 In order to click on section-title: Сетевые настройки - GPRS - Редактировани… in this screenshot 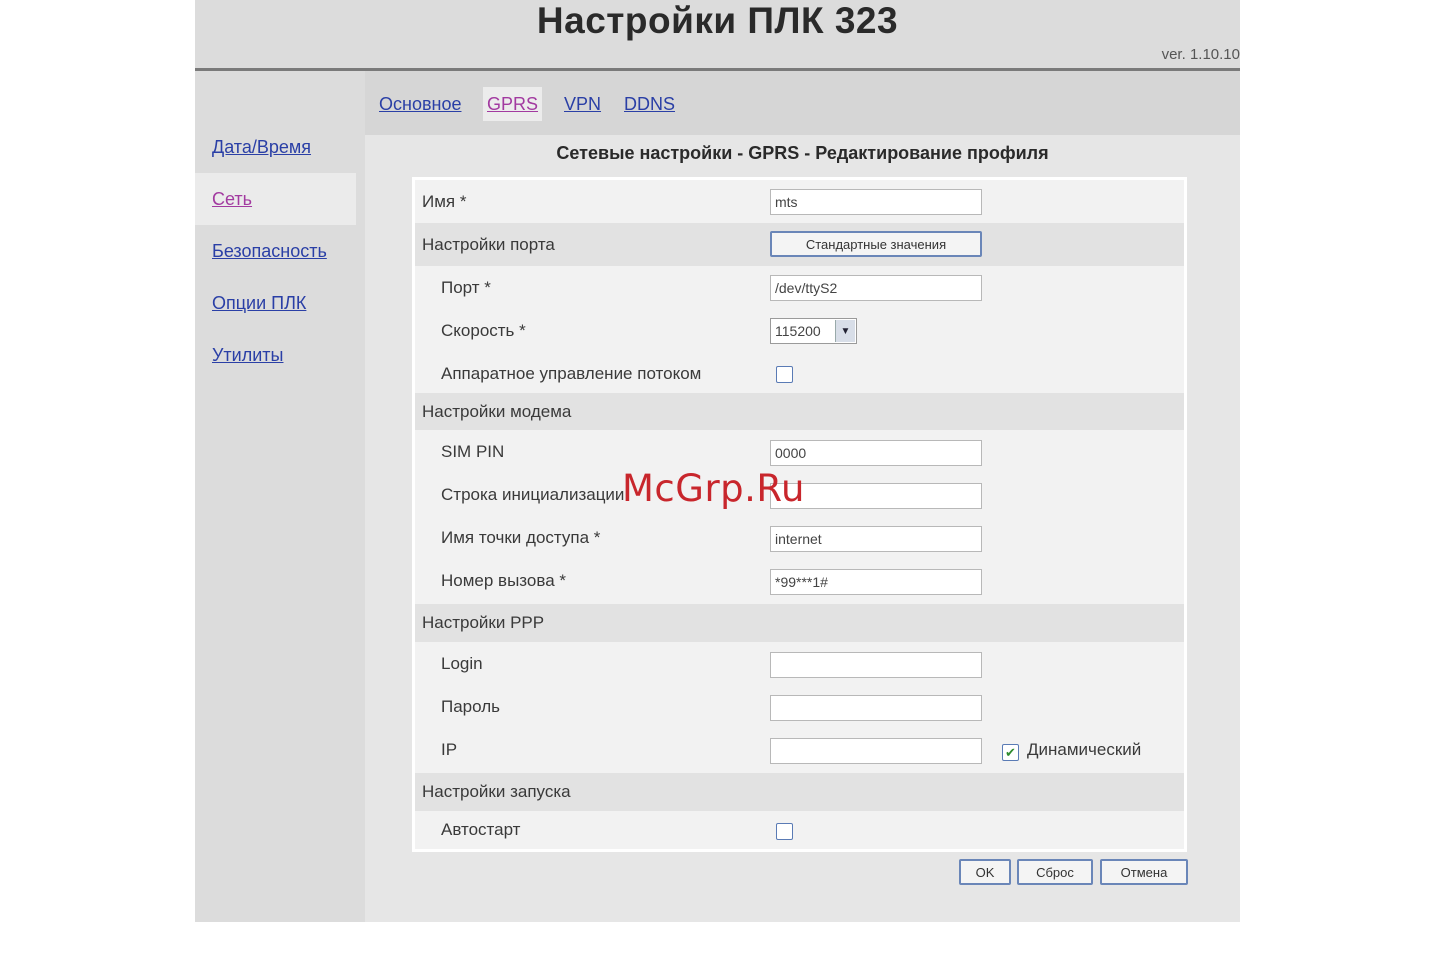, I will do `click(802, 153)`.